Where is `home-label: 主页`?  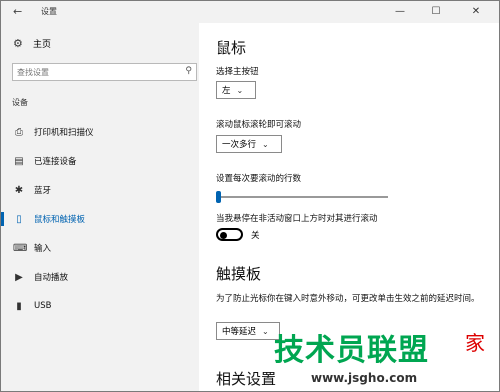 home-label: 主页 is located at coordinates (42, 44).